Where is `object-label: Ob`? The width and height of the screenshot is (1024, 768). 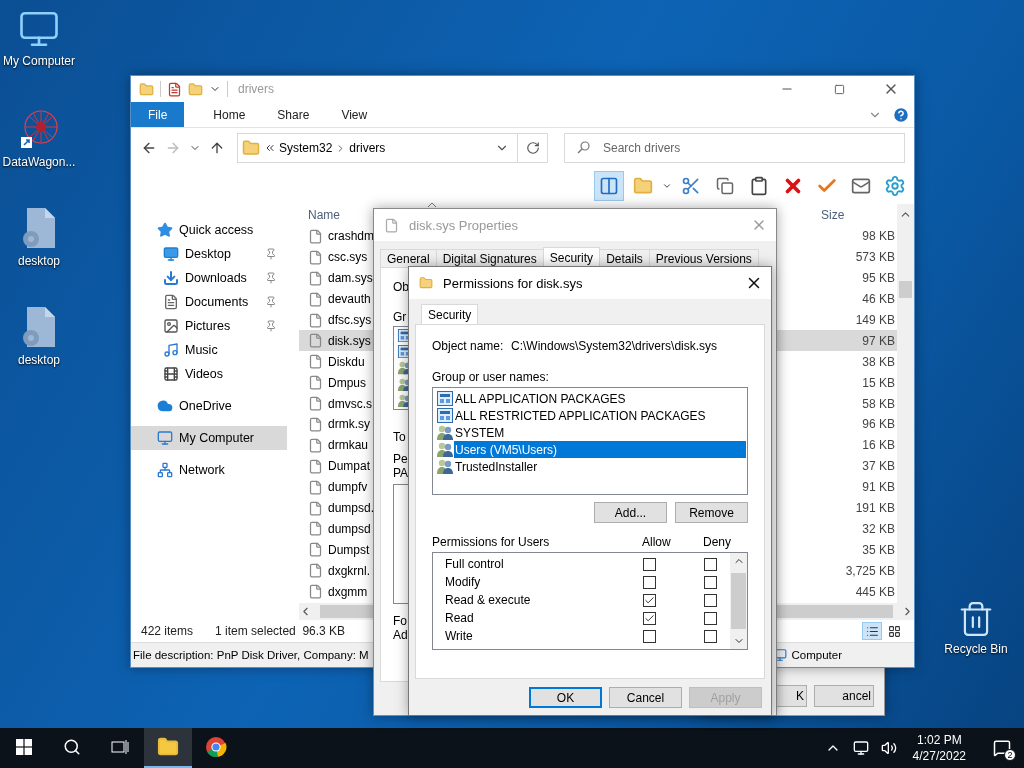
object-label: Ob is located at coordinates (401, 287).